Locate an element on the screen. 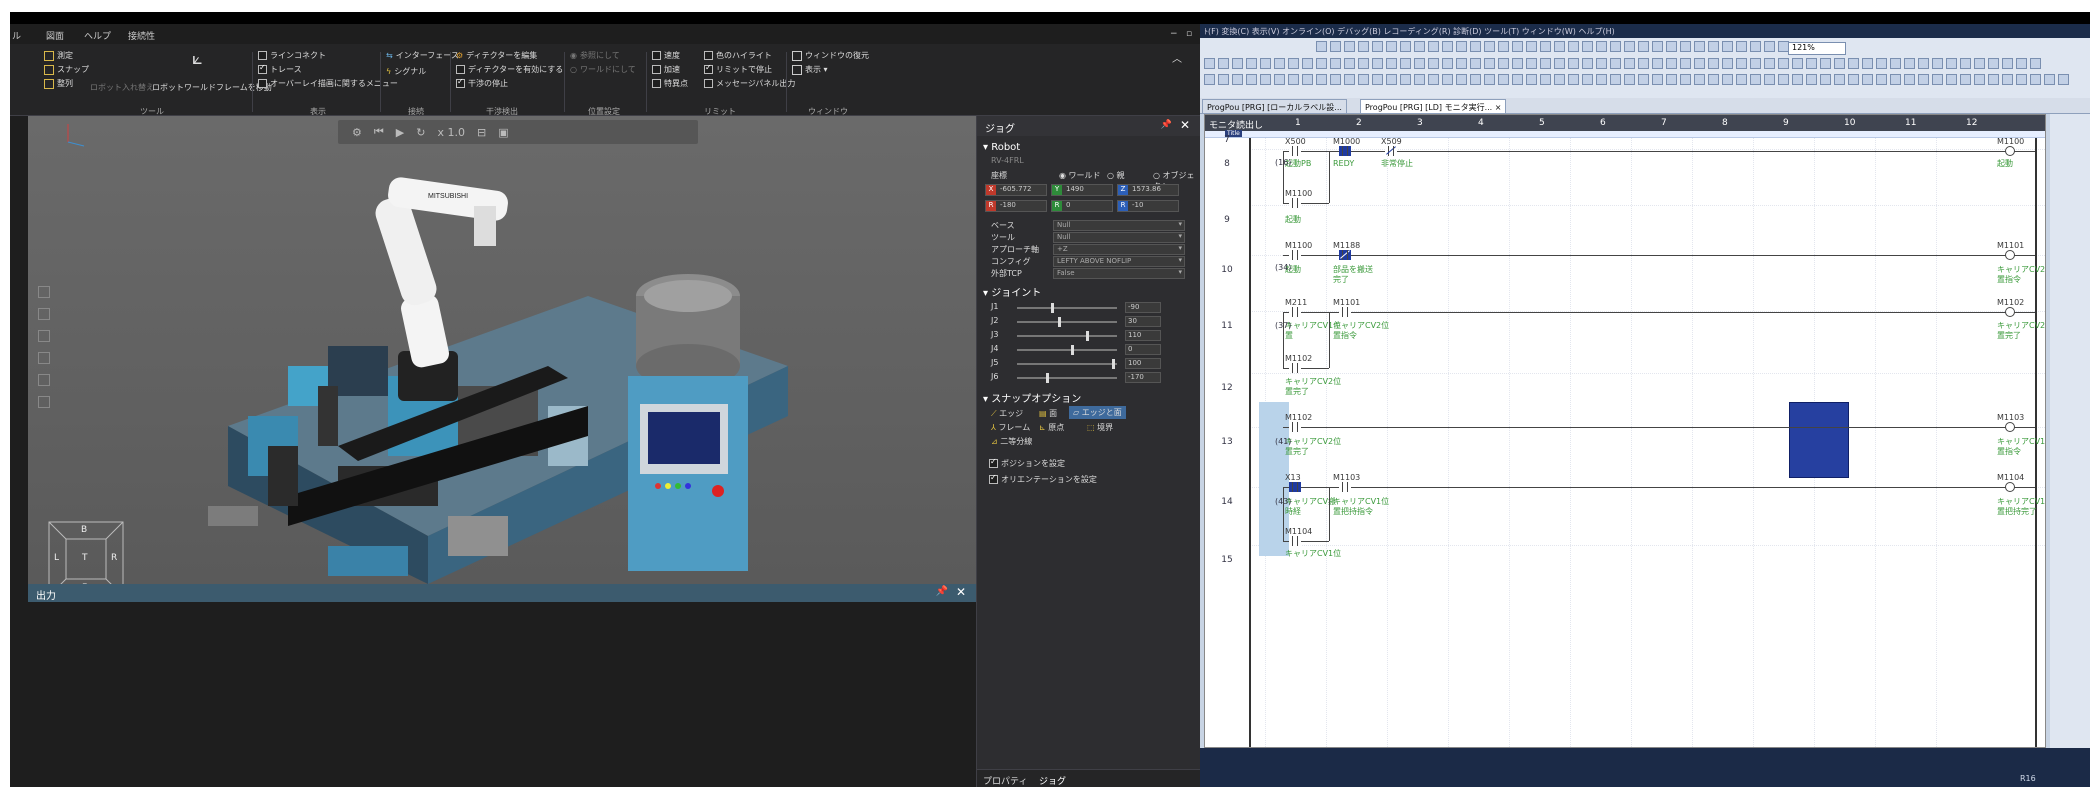  cube-face-top: T is located at coordinates (85, 558).